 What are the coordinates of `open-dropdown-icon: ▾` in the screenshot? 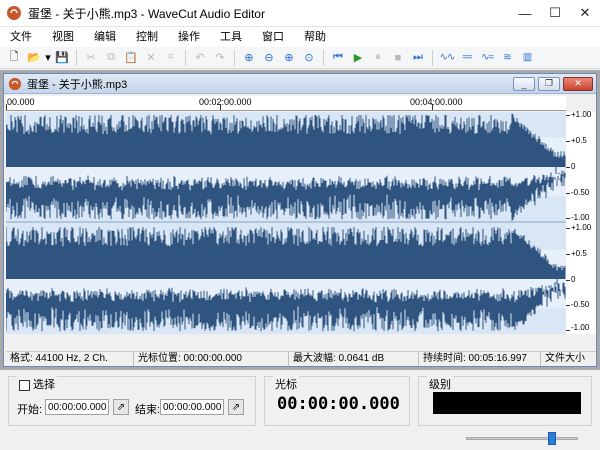 It's located at (48, 58).